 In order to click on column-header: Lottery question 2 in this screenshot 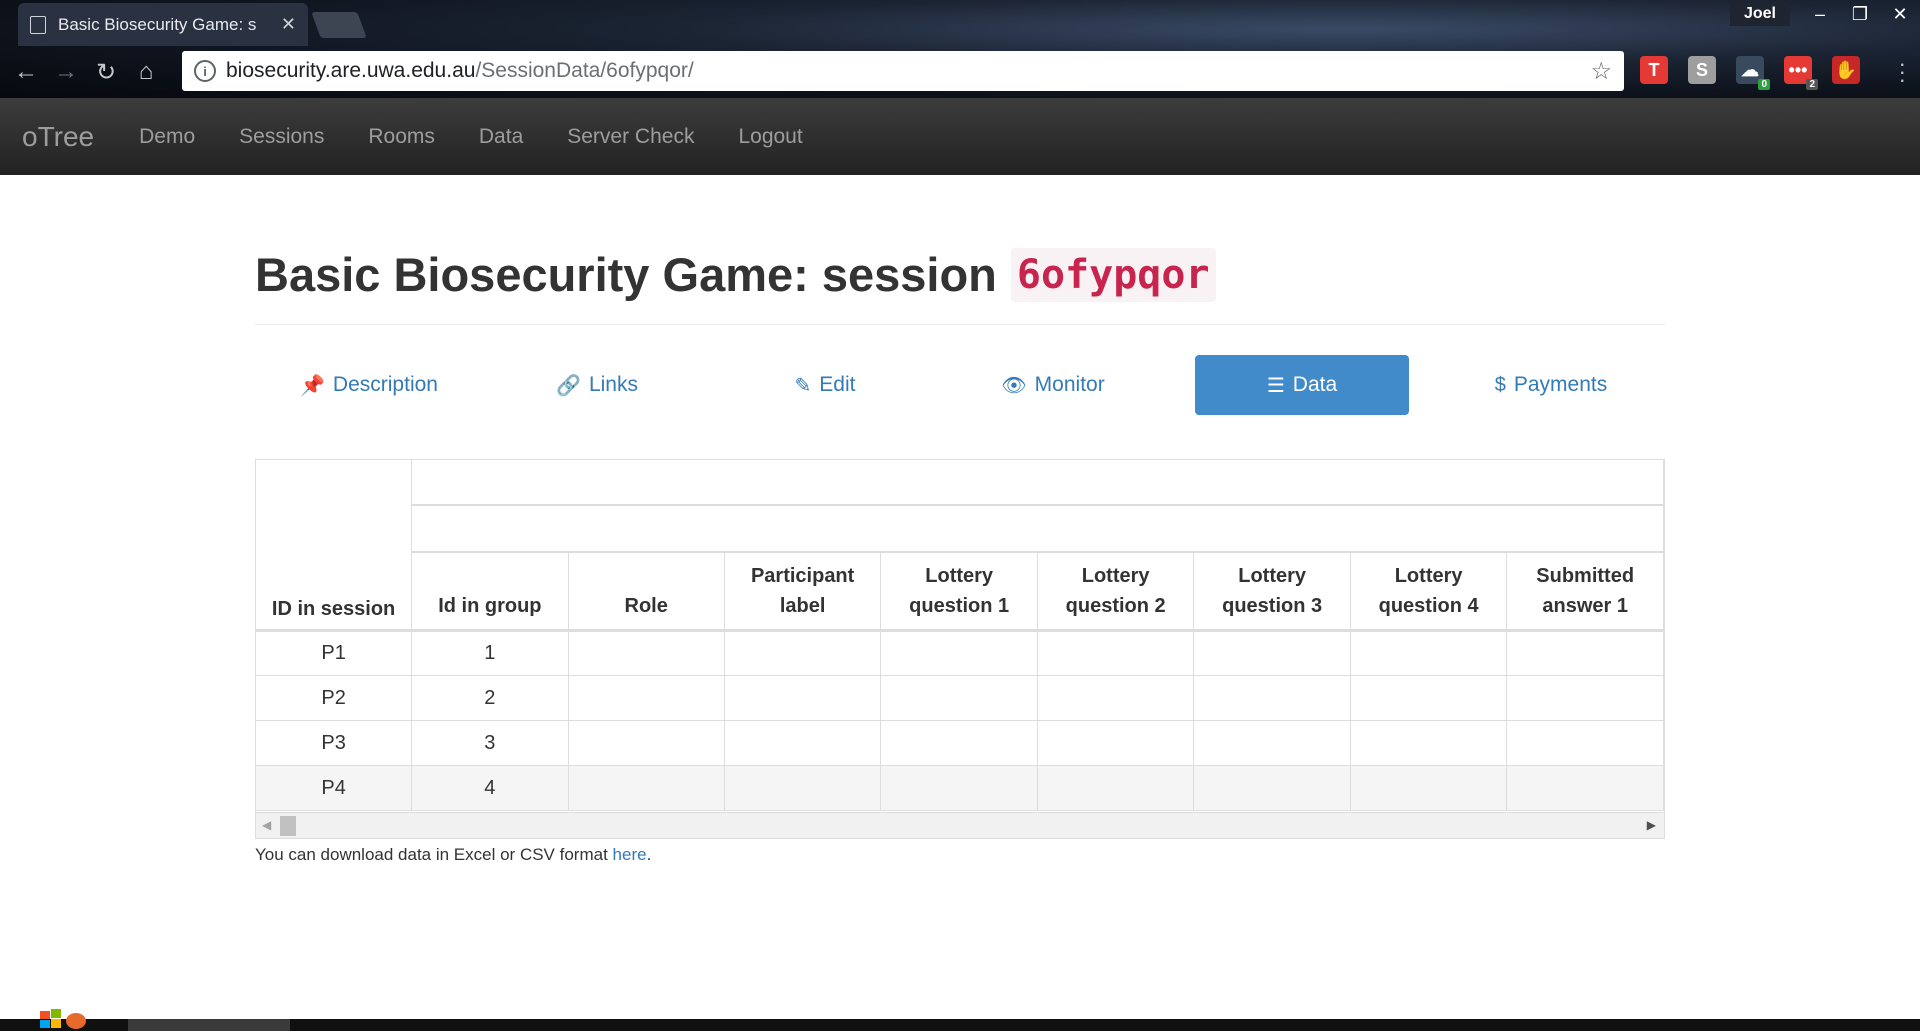, I will do `click(1116, 592)`.